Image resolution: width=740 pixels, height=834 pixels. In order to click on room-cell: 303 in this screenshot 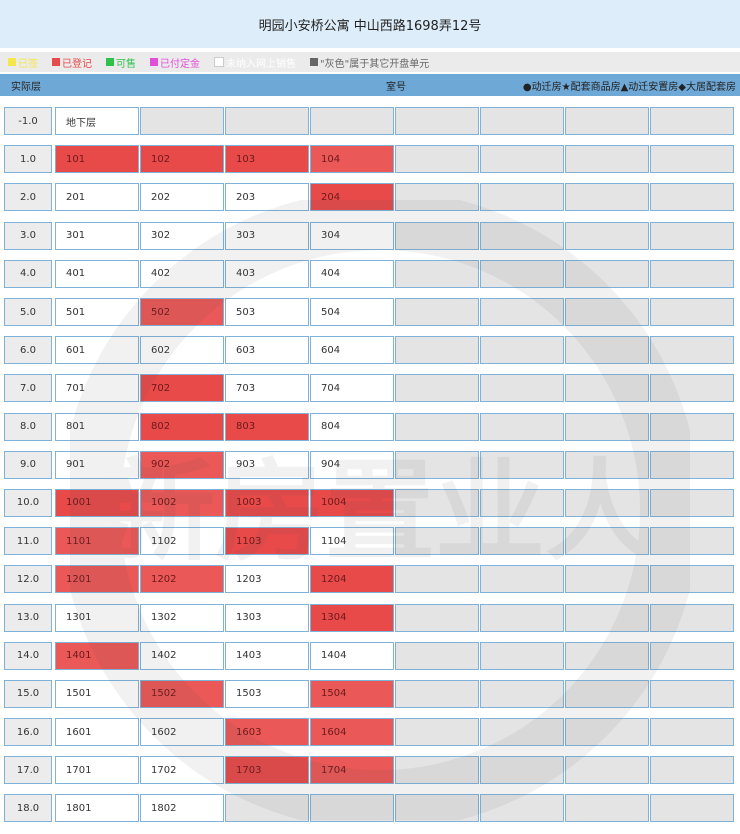, I will do `click(267, 235)`.